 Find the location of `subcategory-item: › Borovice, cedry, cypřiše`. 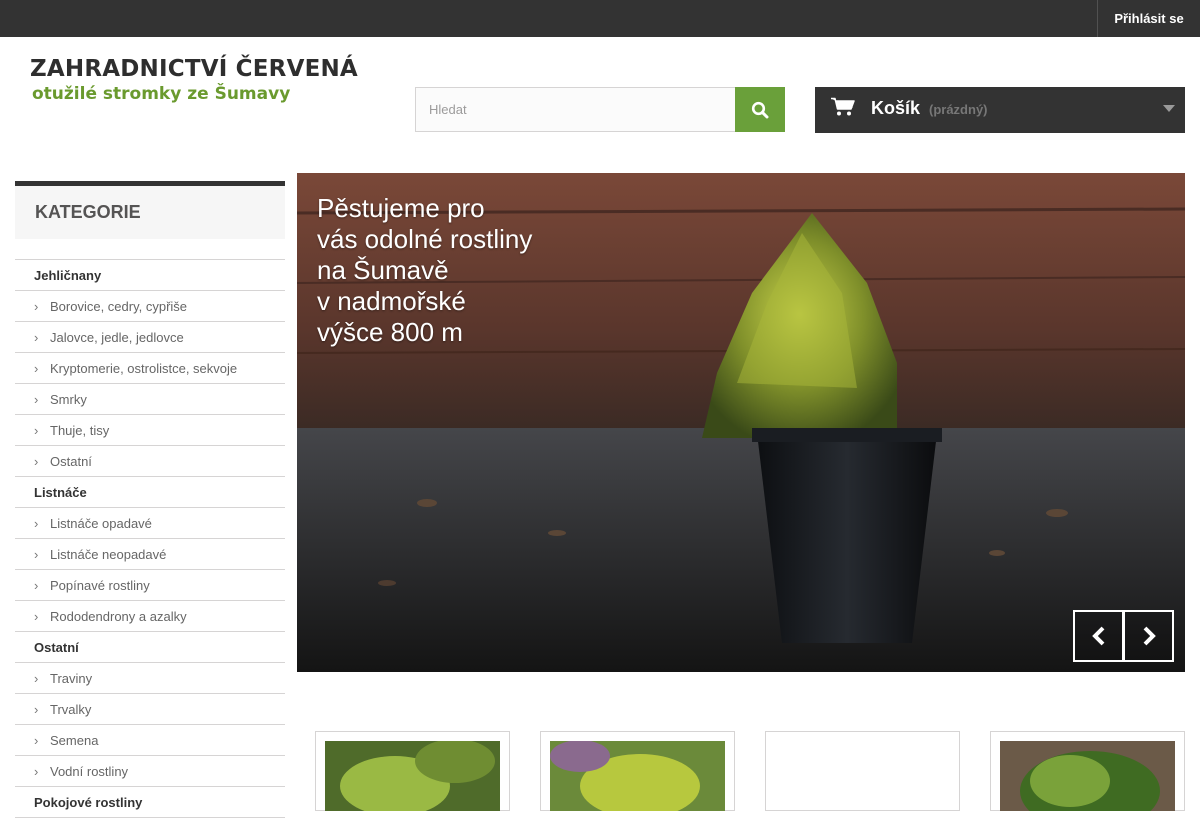

subcategory-item: › Borovice, cedry, cypřiše is located at coordinates (150, 306).